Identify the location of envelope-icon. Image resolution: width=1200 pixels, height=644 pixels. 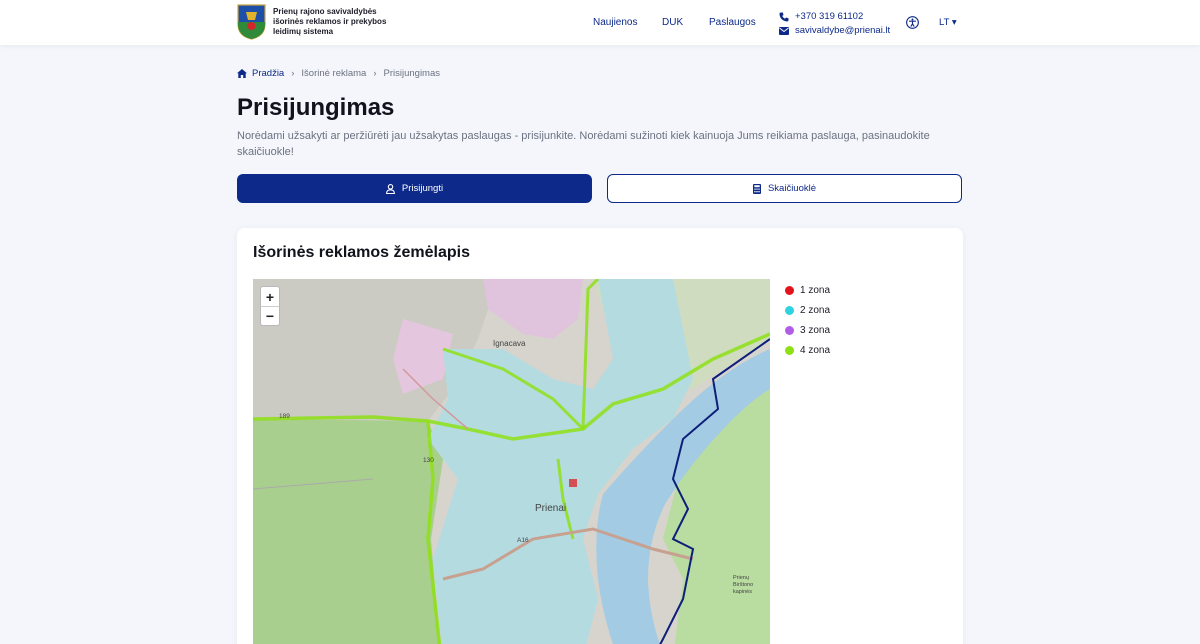
(784, 30).